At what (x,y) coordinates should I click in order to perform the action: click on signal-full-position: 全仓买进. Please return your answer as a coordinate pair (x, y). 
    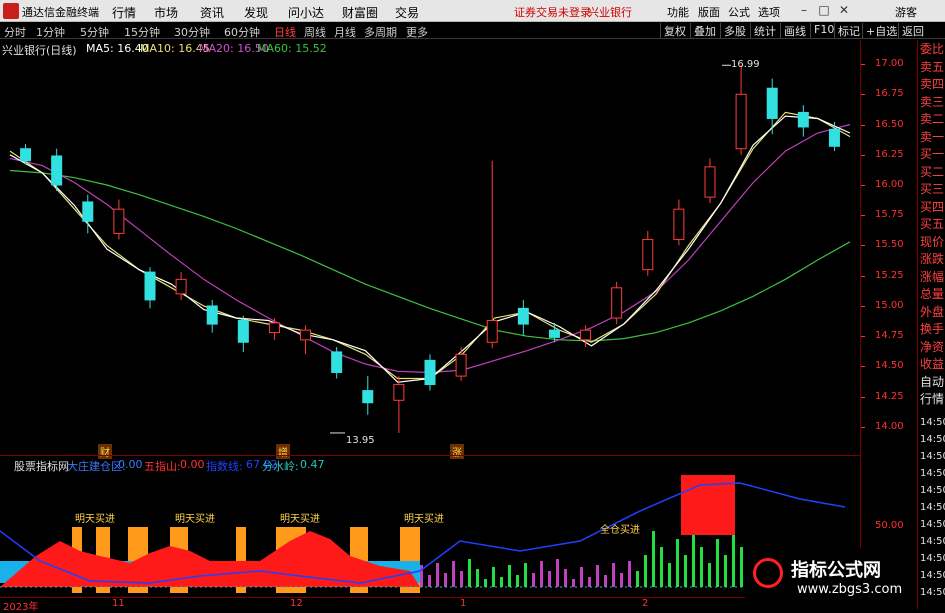
    Looking at the image, I should click on (620, 530).